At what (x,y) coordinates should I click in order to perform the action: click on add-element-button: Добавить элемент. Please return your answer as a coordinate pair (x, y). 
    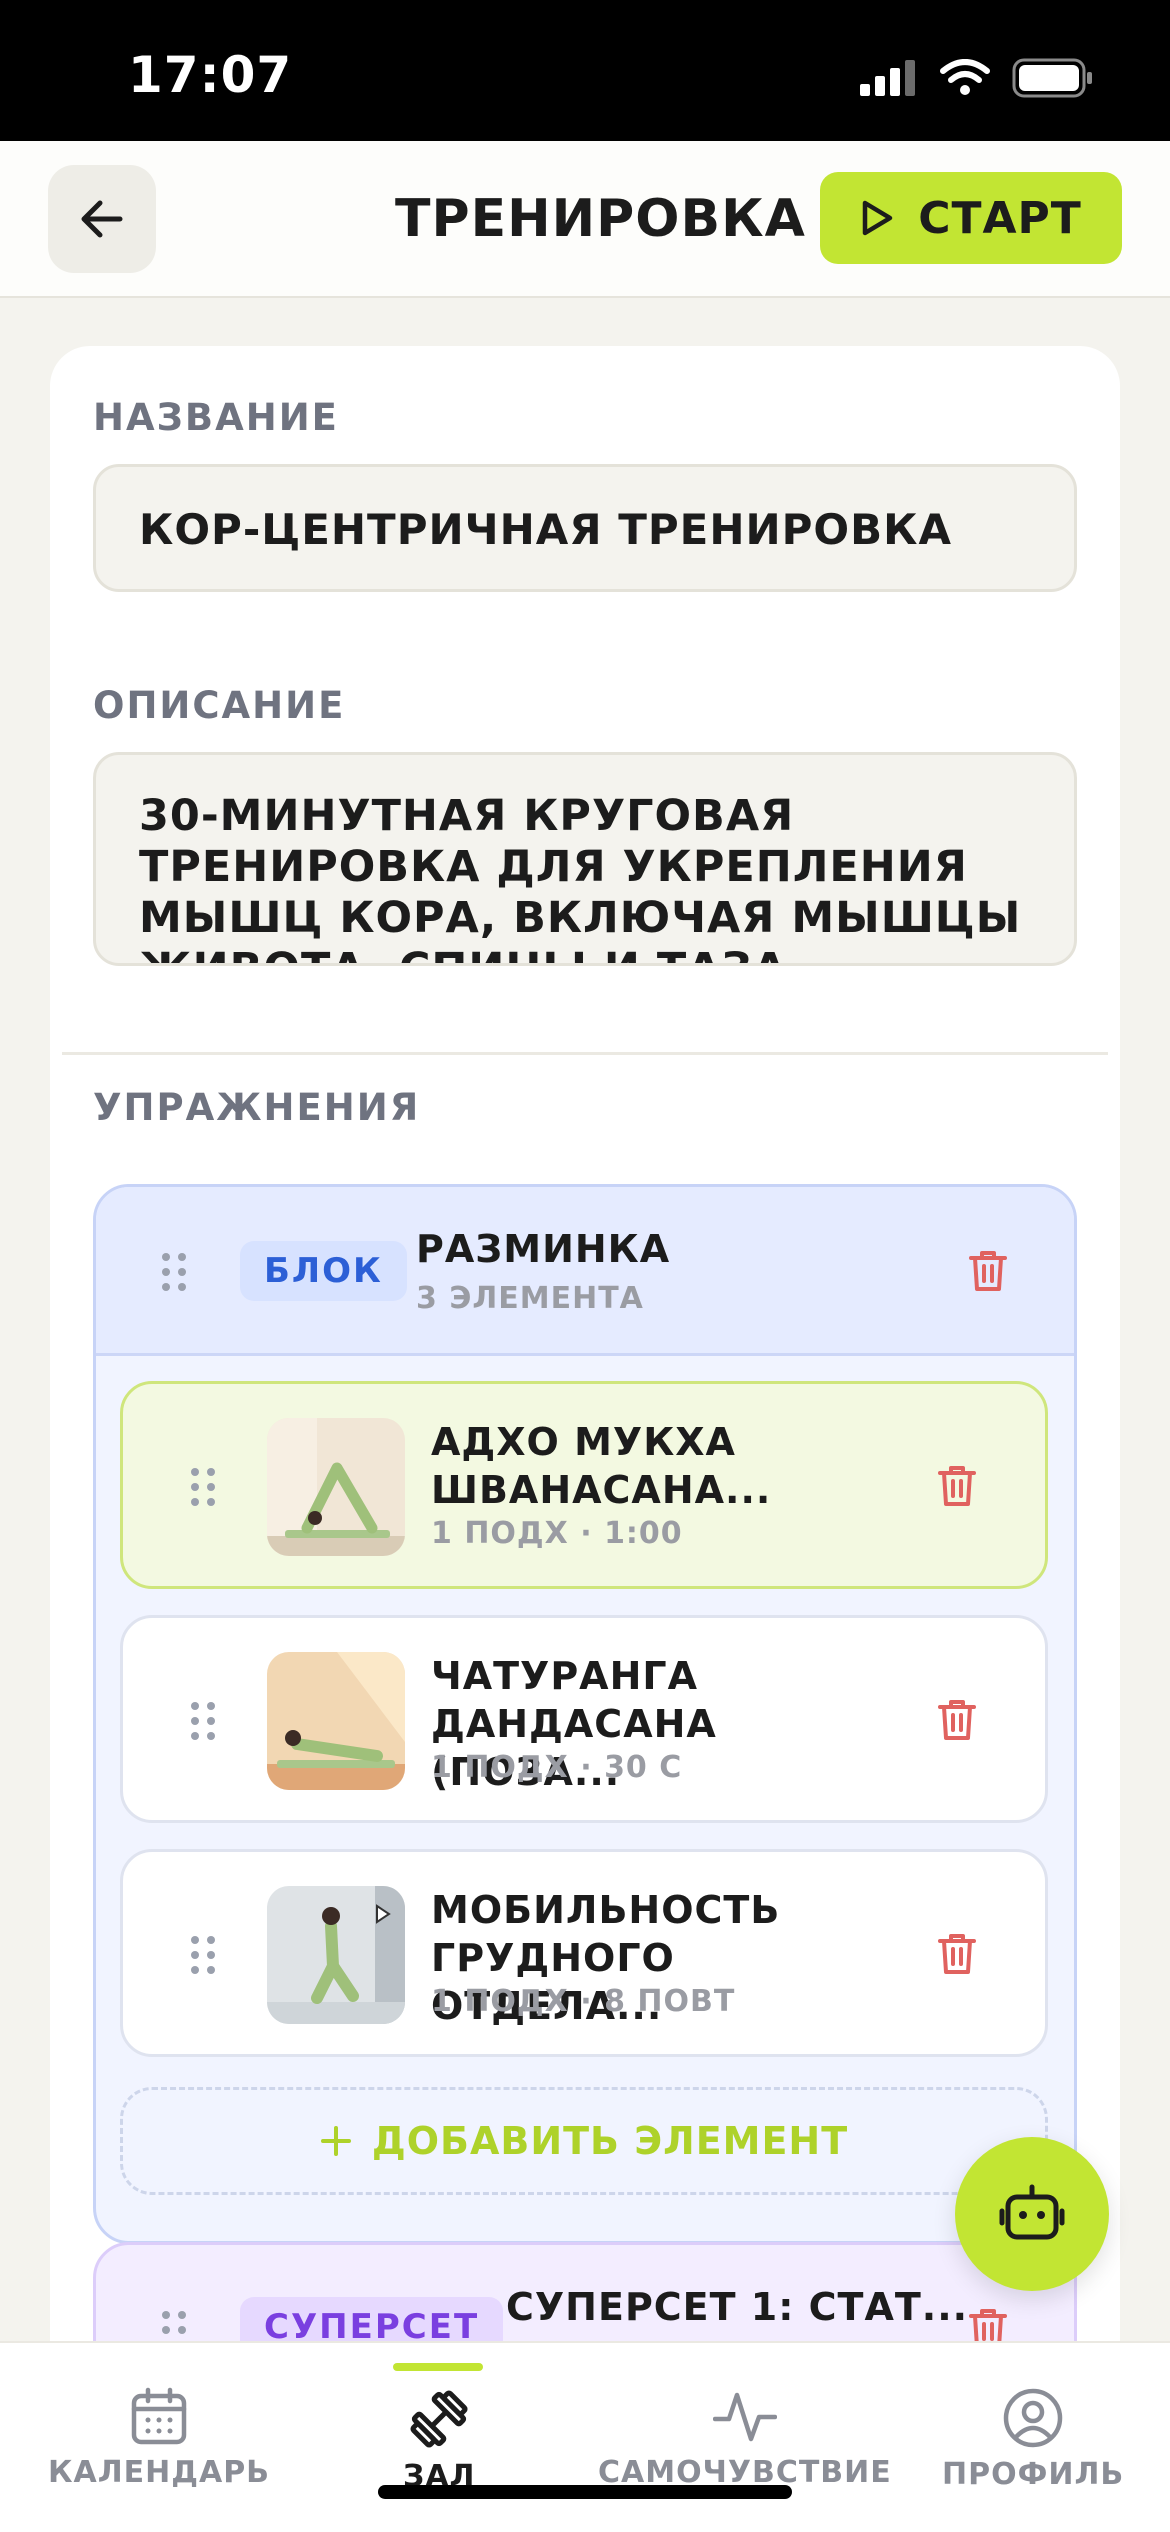
    Looking at the image, I should click on (584, 2141).